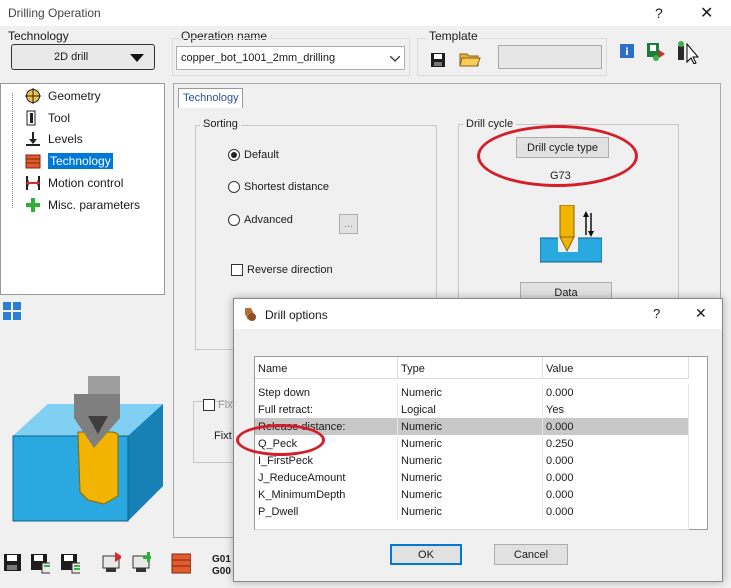 The height and width of the screenshot is (588, 731). What do you see at coordinates (656, 51) in the screenshot?
I see `tool-export-icon` at bounding box center [656, 51].